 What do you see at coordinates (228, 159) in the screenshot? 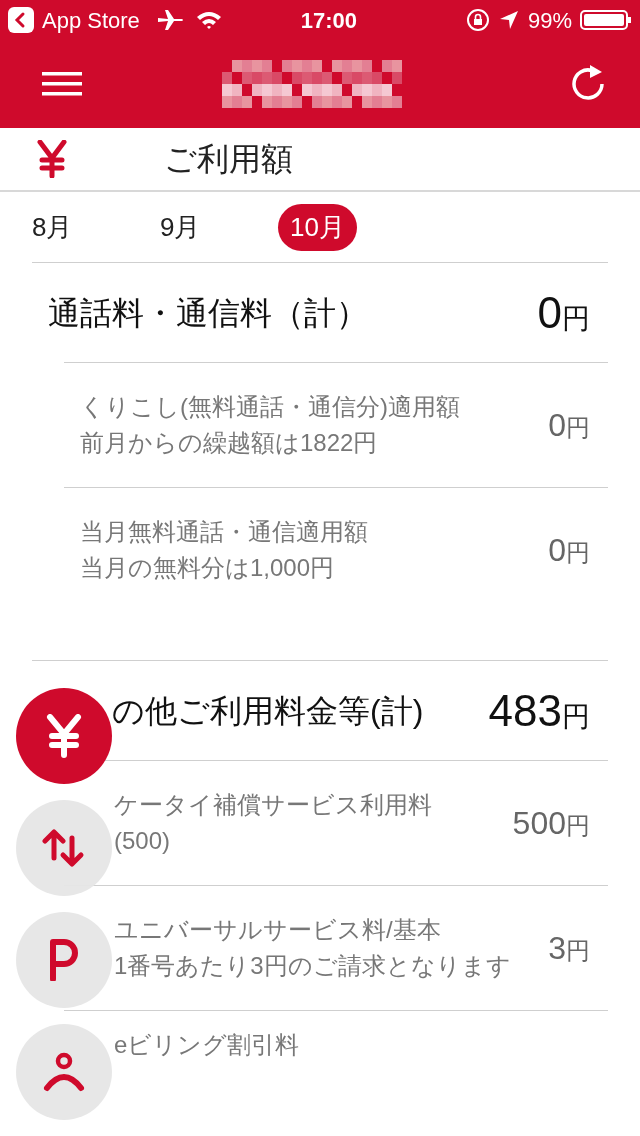
I see `section-title: ご利用額` at bounding box center [228, 159].